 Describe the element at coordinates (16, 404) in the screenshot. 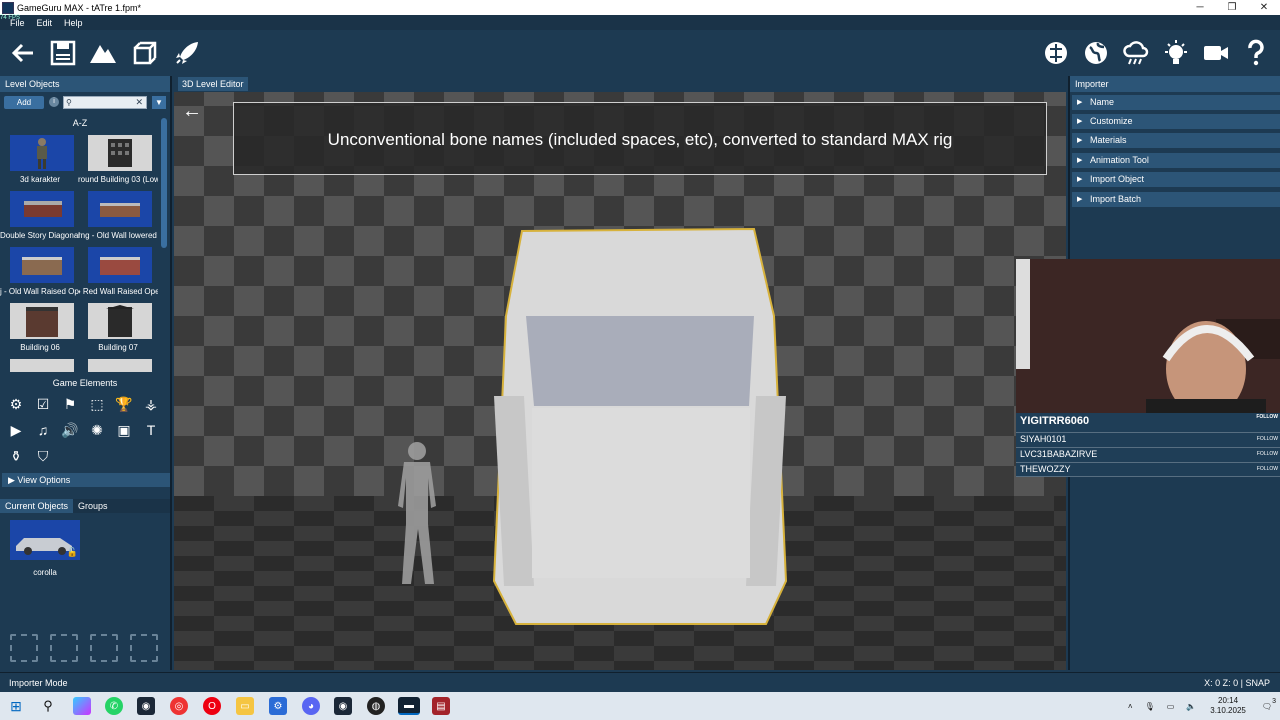

I see `marker-icon: ⚙` at that location.